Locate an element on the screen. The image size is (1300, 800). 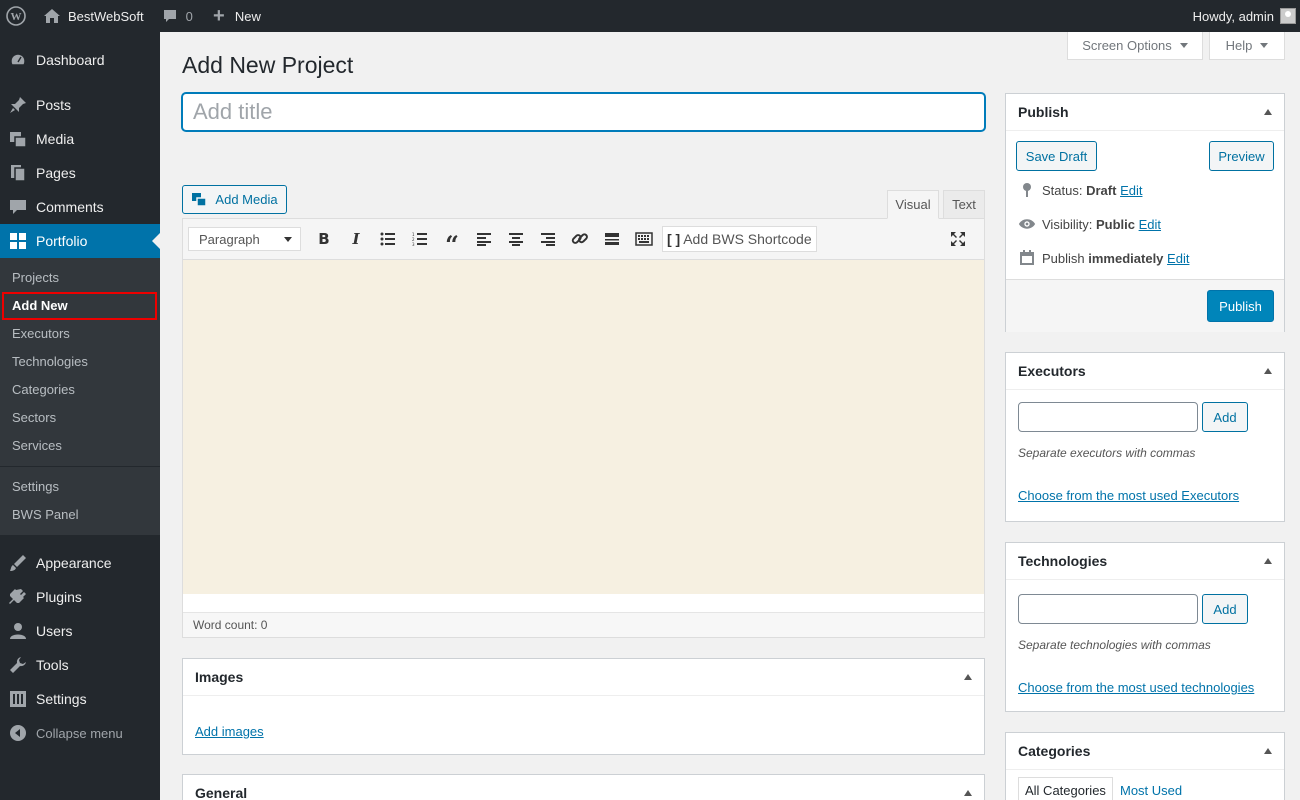
submenu-settings: Settings is located at coordinates (80, 487).